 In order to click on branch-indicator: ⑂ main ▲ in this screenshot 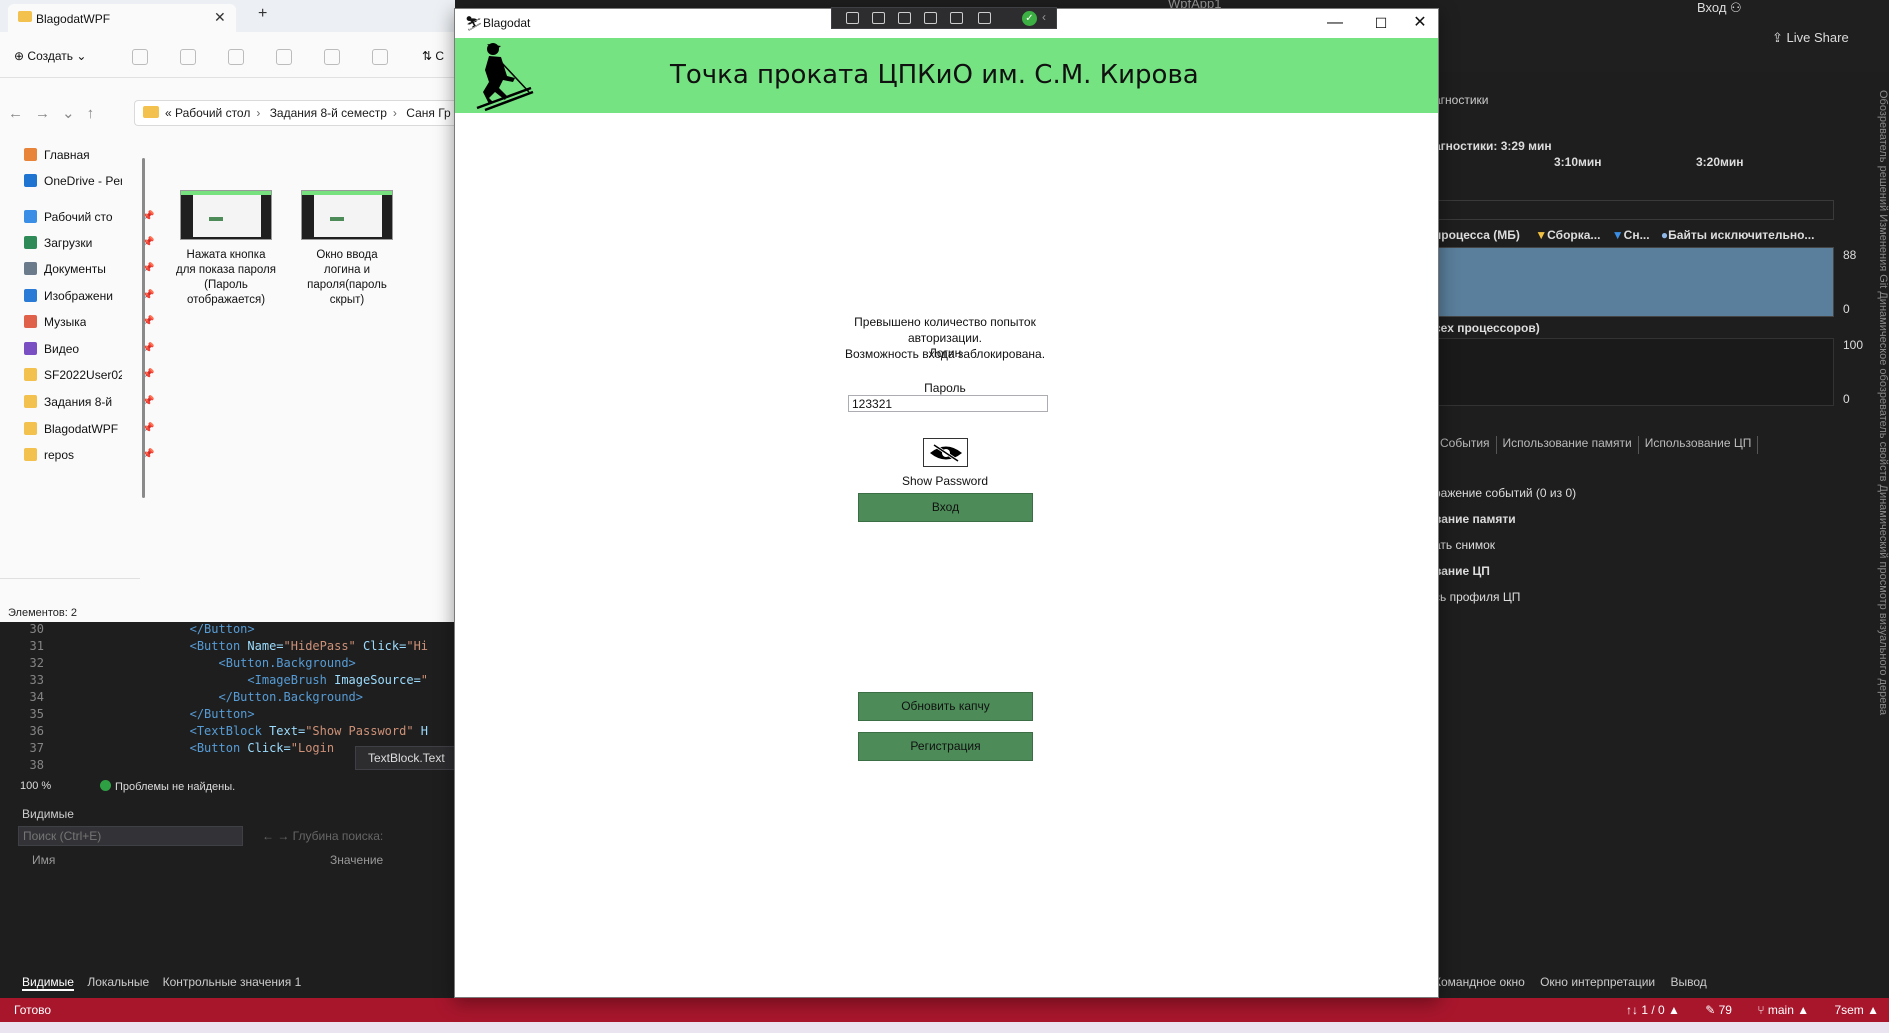, I will do `click(1783, 1010)`.